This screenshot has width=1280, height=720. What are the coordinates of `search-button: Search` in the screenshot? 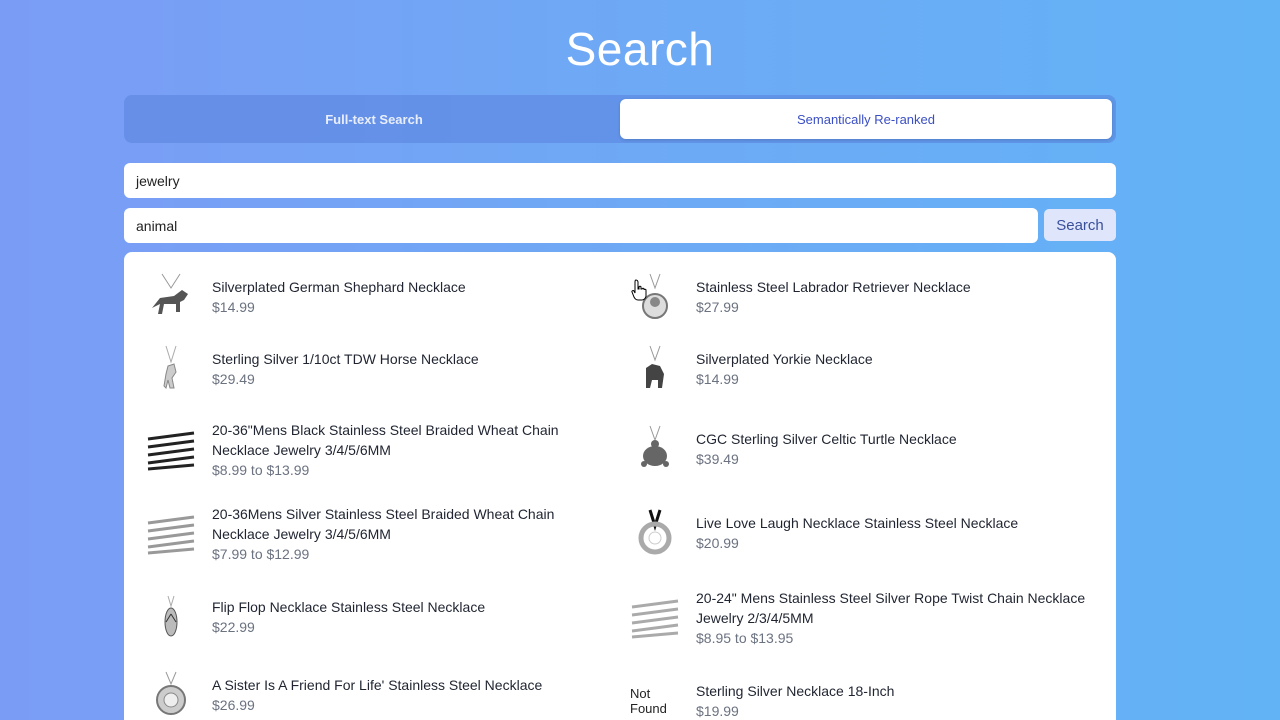 It's located at (1080, 225).